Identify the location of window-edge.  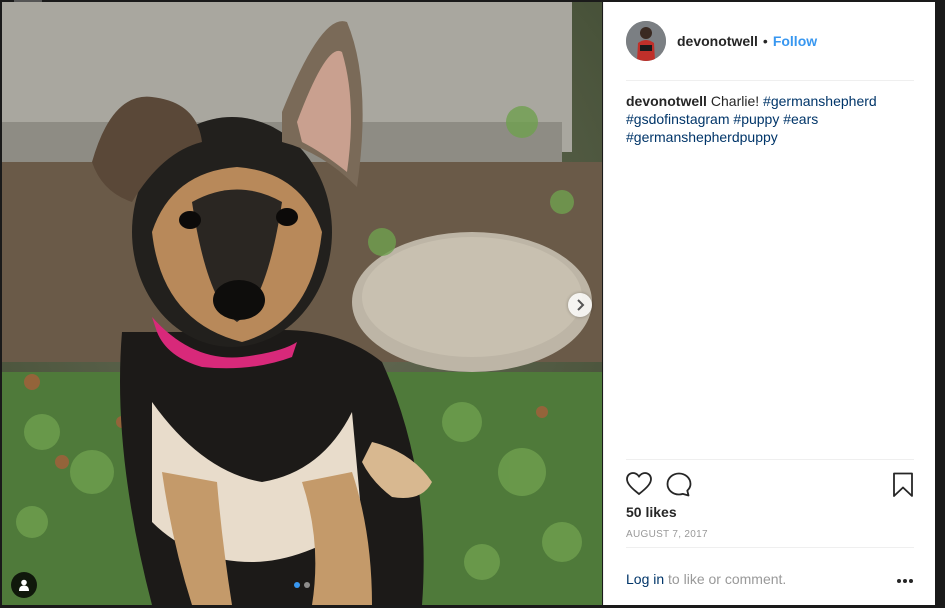
(940, 304).